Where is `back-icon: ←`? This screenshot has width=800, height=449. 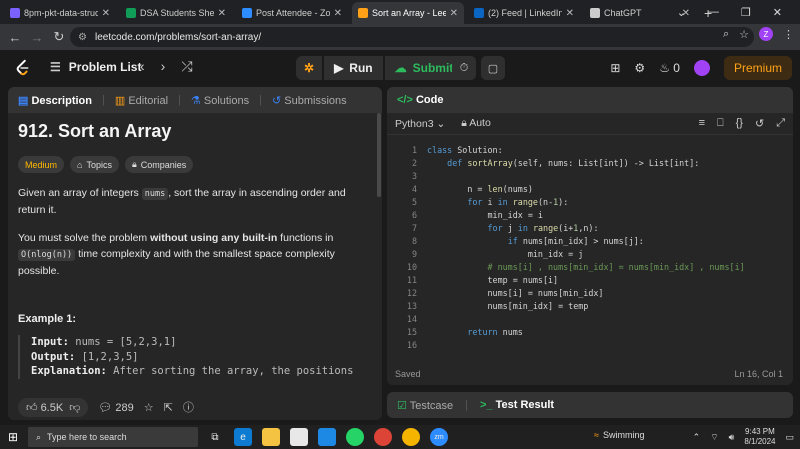
back-icon: ← is located at coordinates (15, 37).